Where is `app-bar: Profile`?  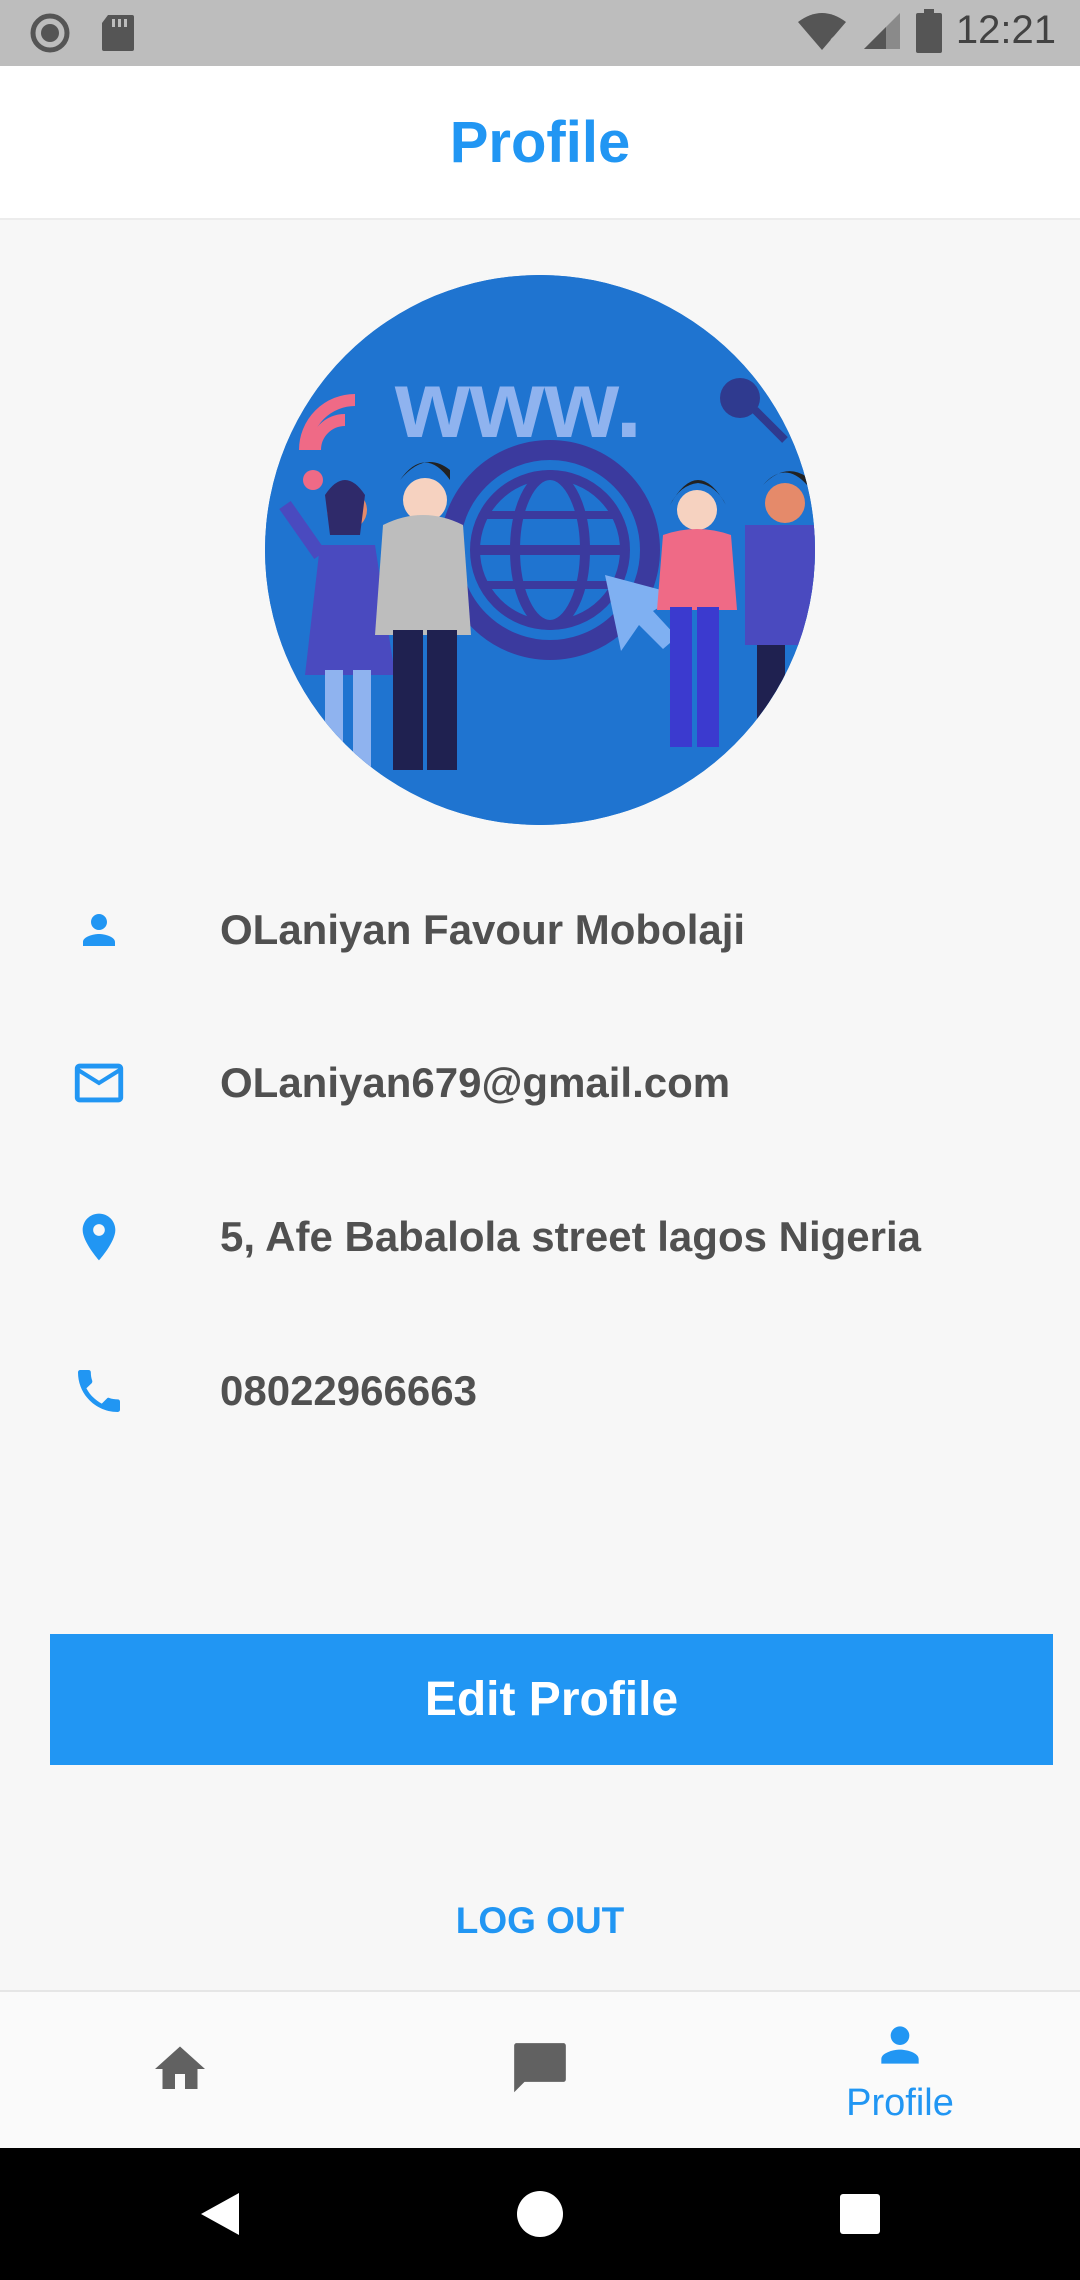 app-bar: Profile is located at coordinates (540, 143).